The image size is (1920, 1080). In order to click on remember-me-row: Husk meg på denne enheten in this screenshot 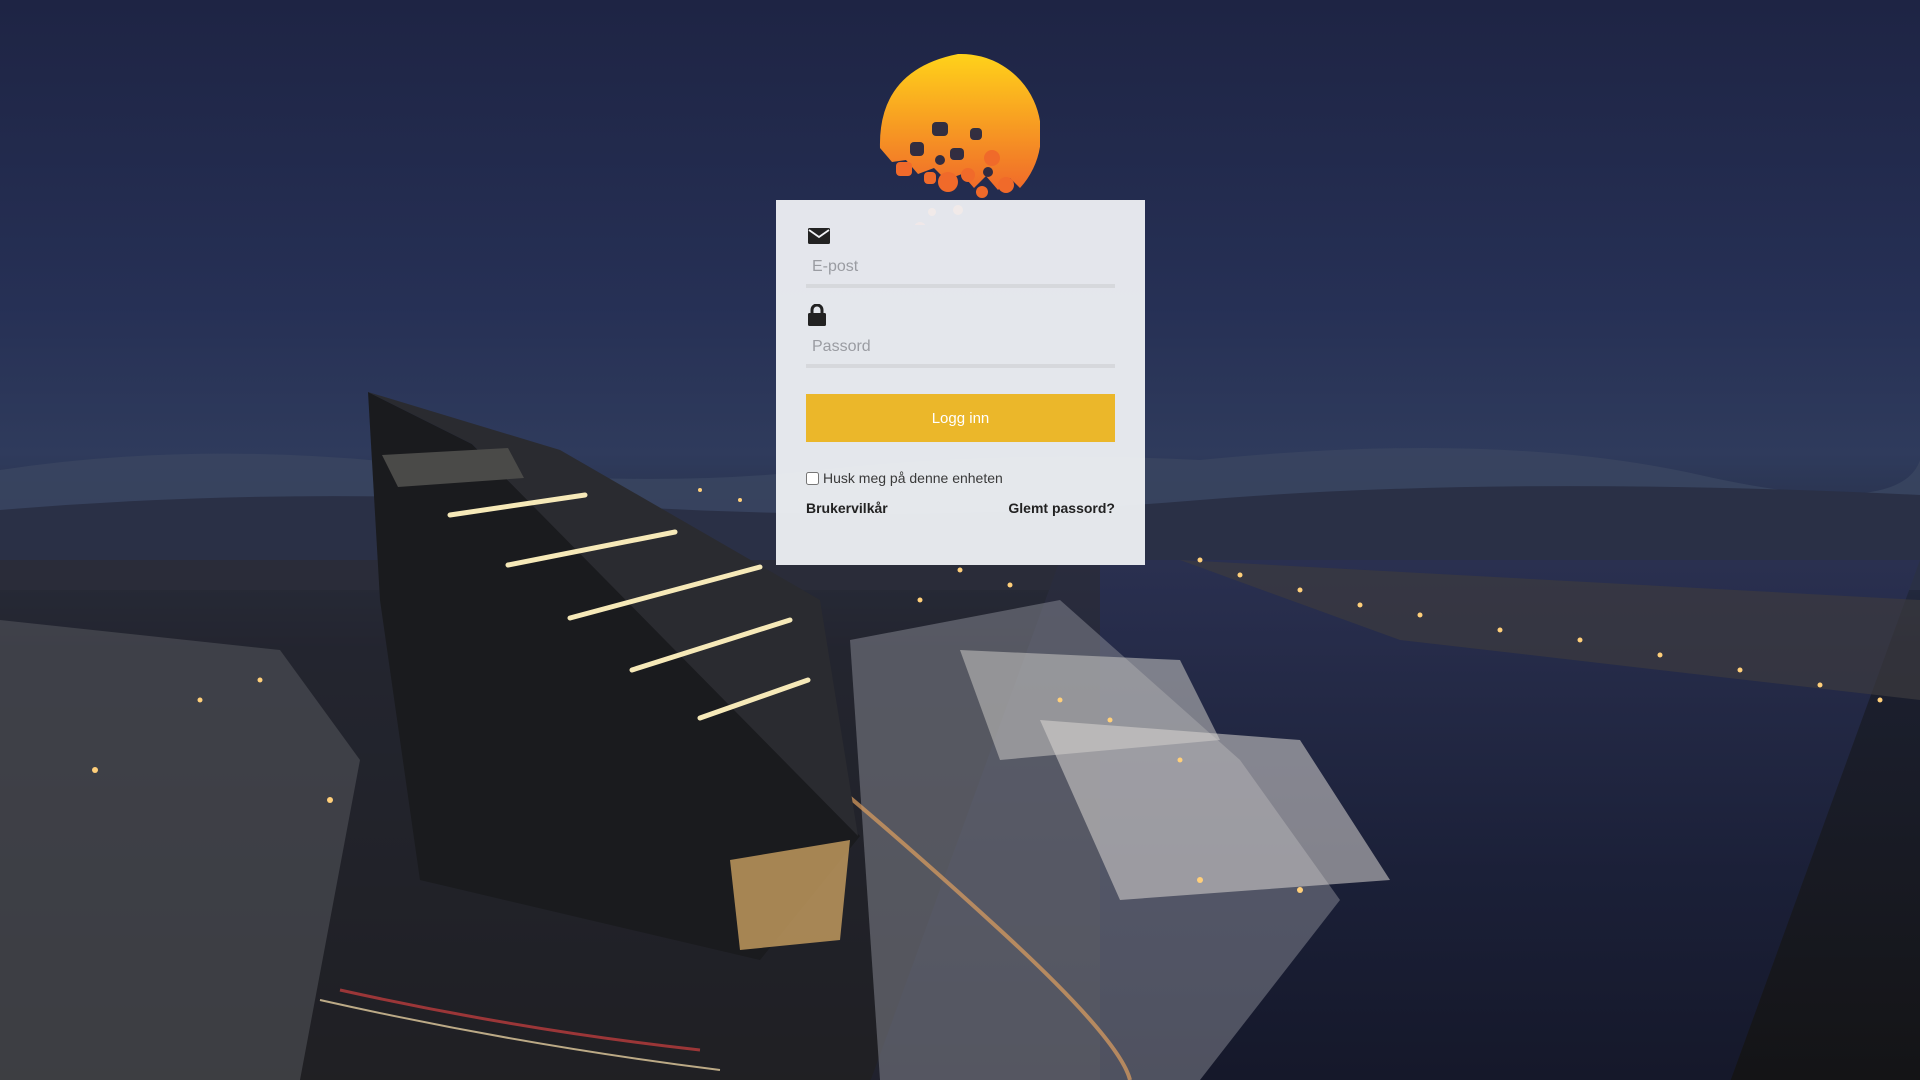, I will do `click(960, 478)`.